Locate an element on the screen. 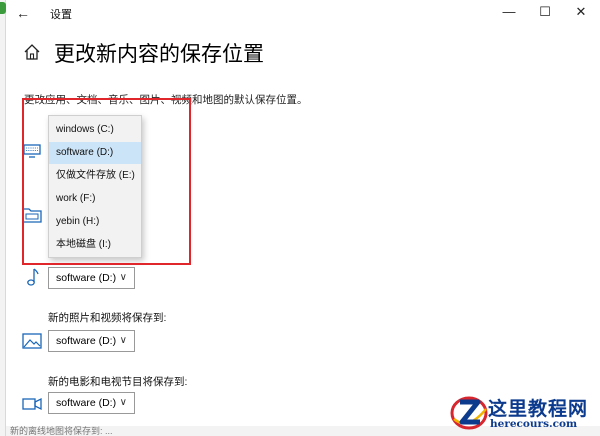  music-note-icon is located at coordinates (33, 277).